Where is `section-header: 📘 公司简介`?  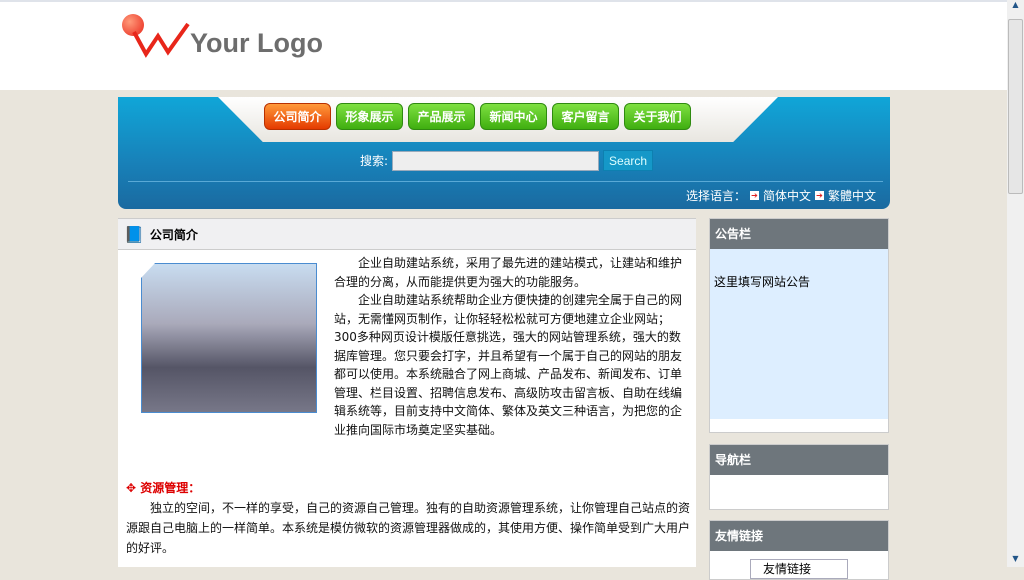
section-header: 📘 公司简介 is located at coordinates (407, 234).